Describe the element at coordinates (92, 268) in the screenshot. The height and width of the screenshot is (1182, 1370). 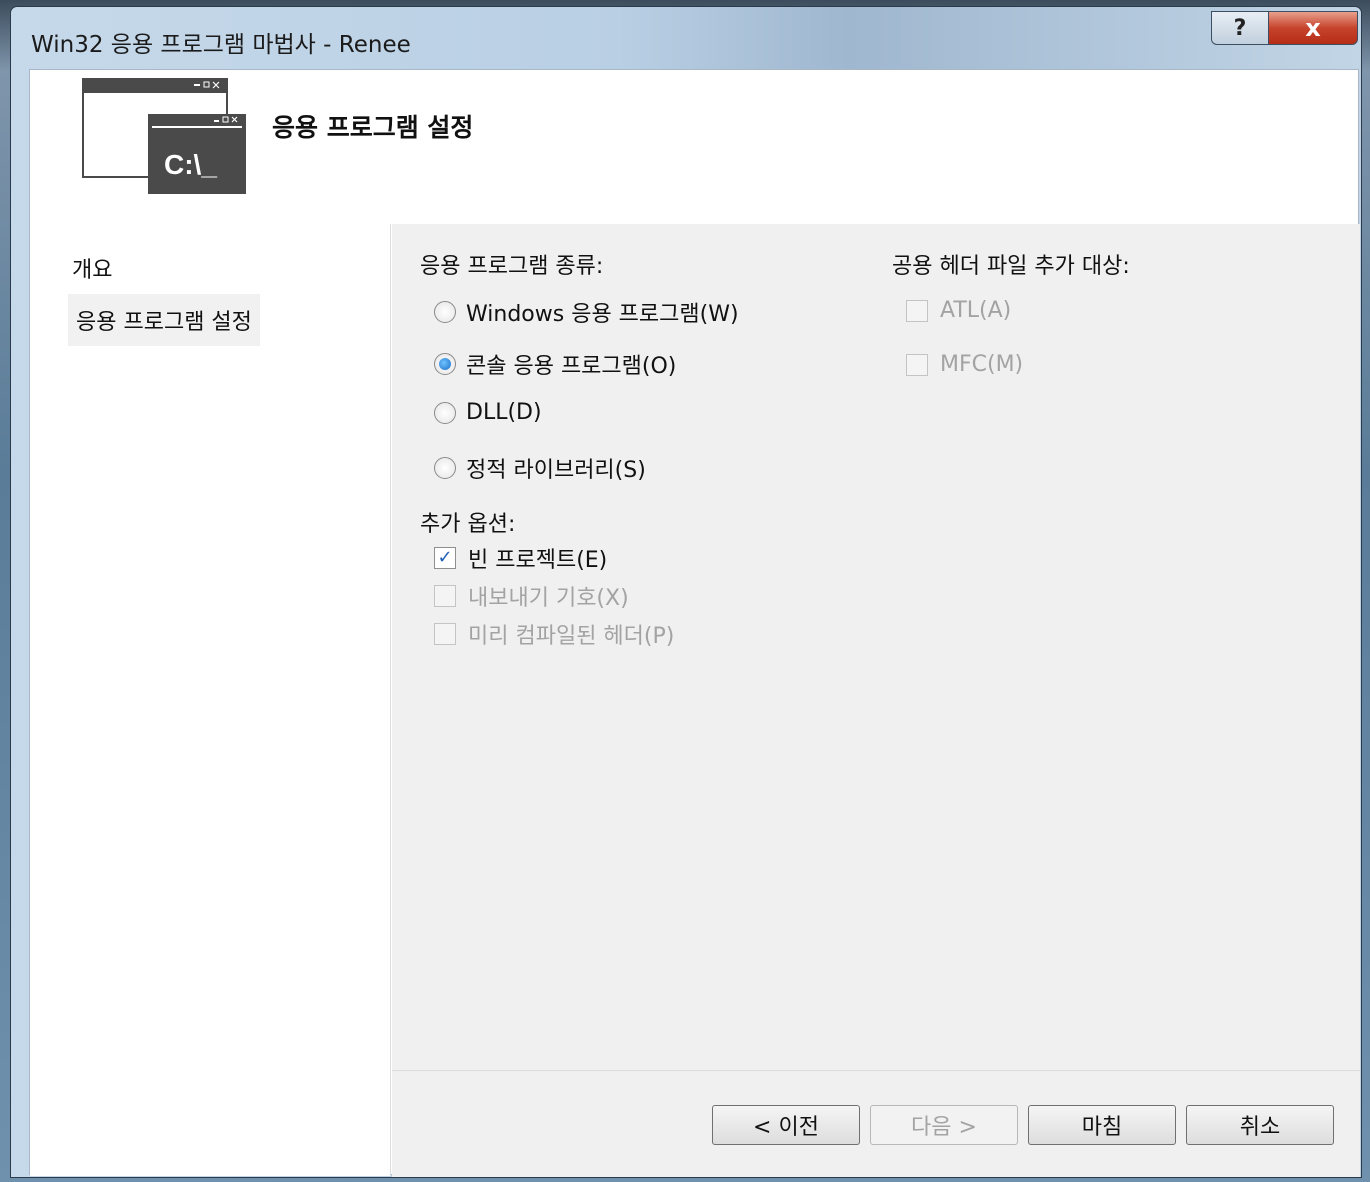
I see `sidebar-item-overview: 개요` at that location.